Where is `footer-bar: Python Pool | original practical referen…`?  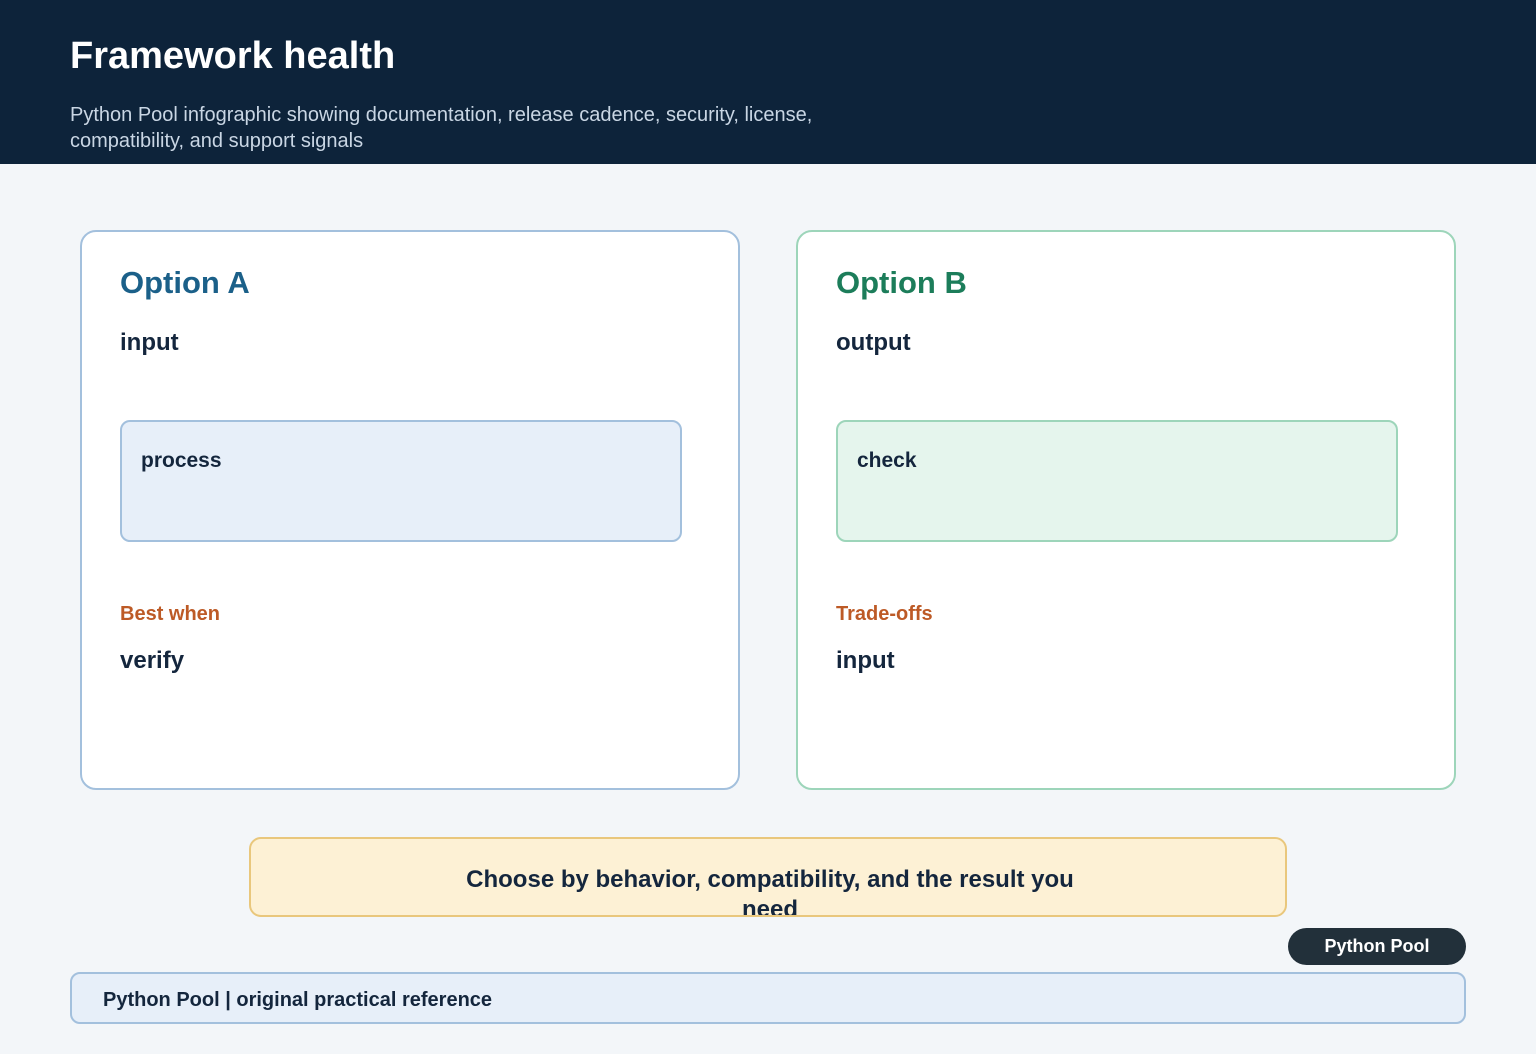
footer-bar: Python Pool | original practical referen… is located at coordinates (768, 998).